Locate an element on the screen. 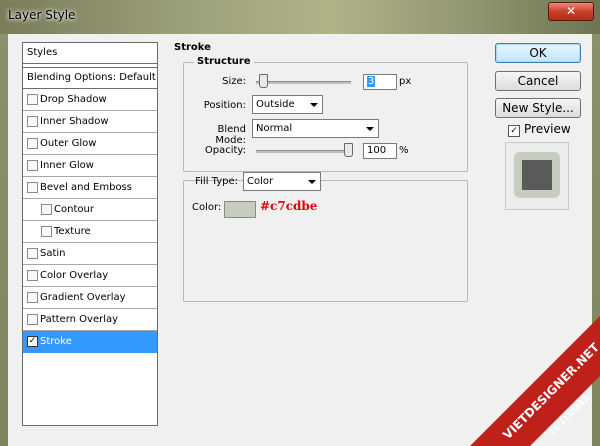 This screenshot has height=446, width=600. fill-group is located at coordinates (325, 241).